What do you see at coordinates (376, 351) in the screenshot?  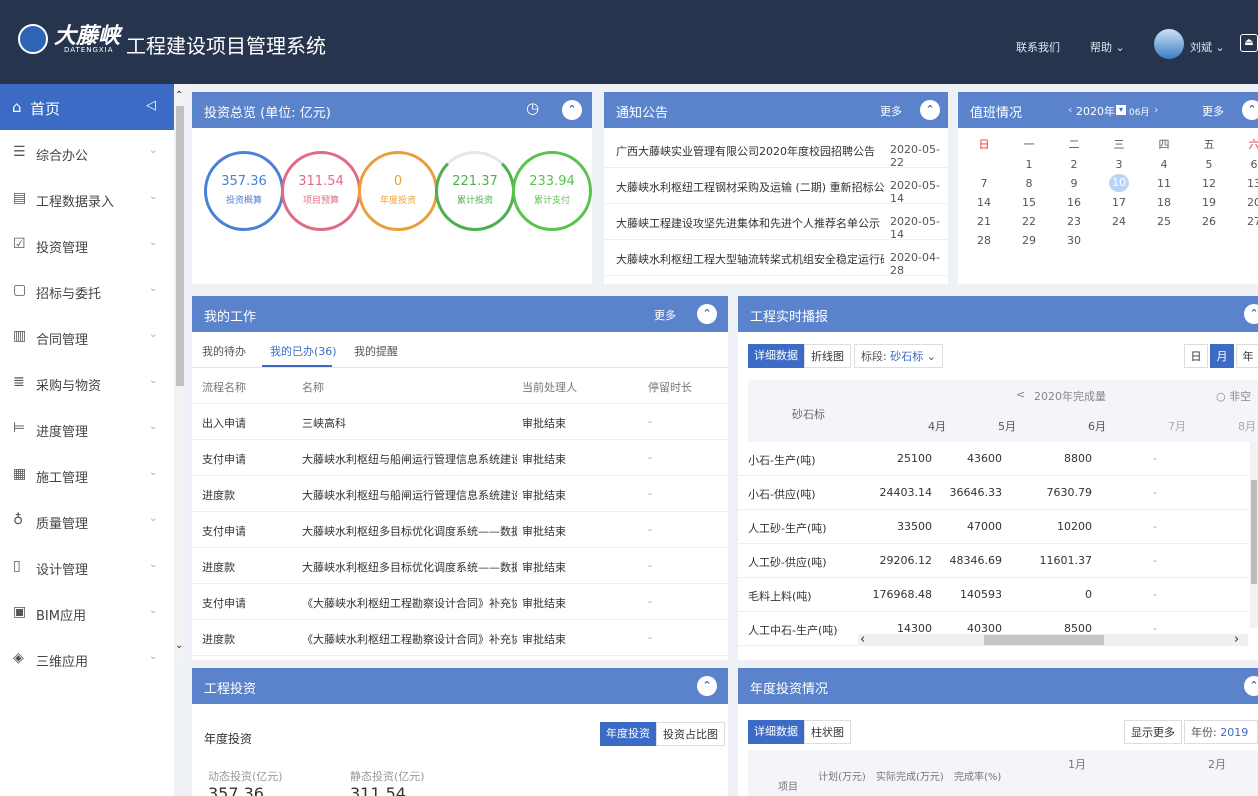 I see `tab-work: 我的提醒` at bounding box center [376, 351].